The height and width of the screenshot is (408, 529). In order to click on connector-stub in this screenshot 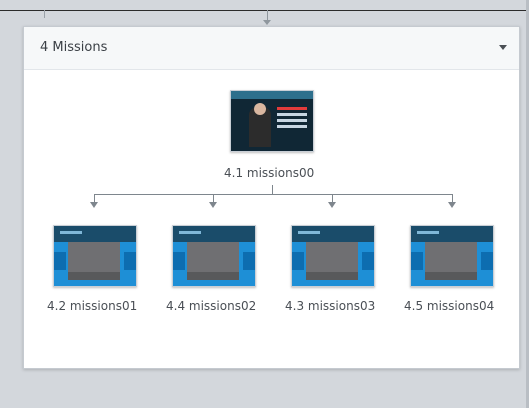, I will do `click(44, 14)`.